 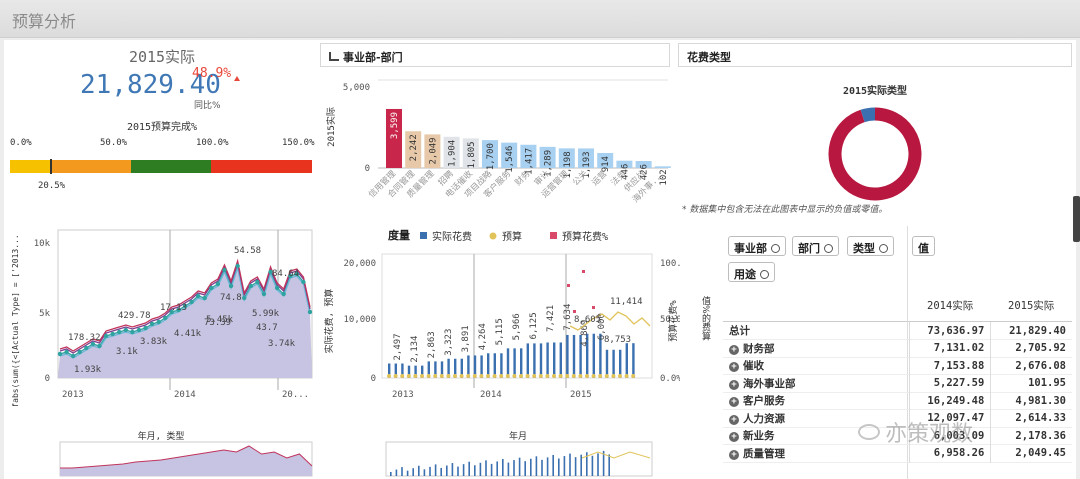 I want to click on pivot-label-text: 催收, so click(x=753, y=366).